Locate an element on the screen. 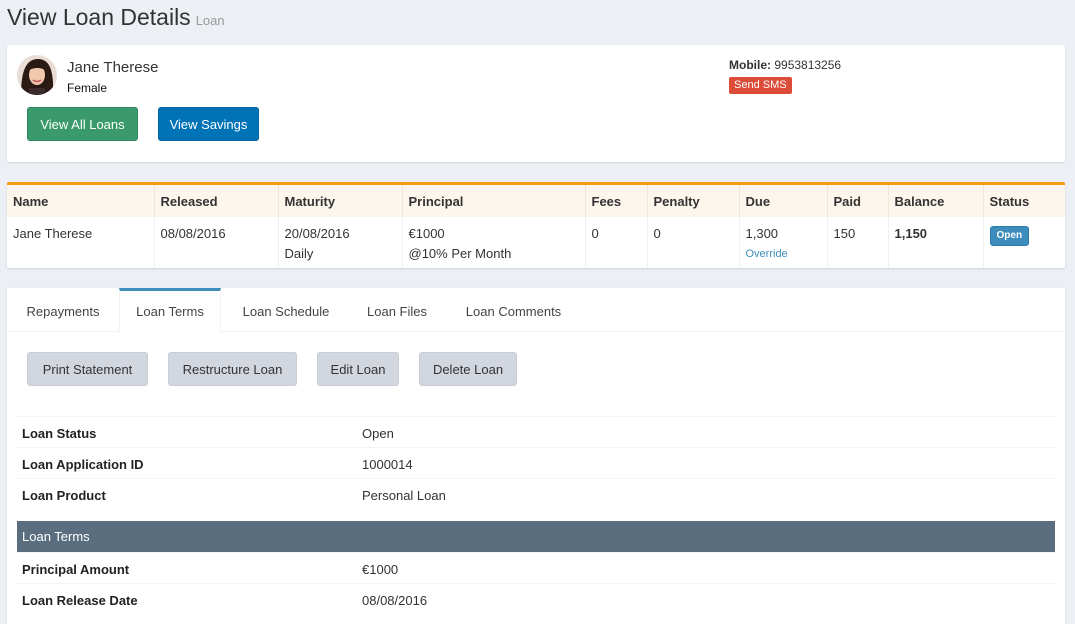  page-subtitle: Loan is located at coordinates (210, 20).